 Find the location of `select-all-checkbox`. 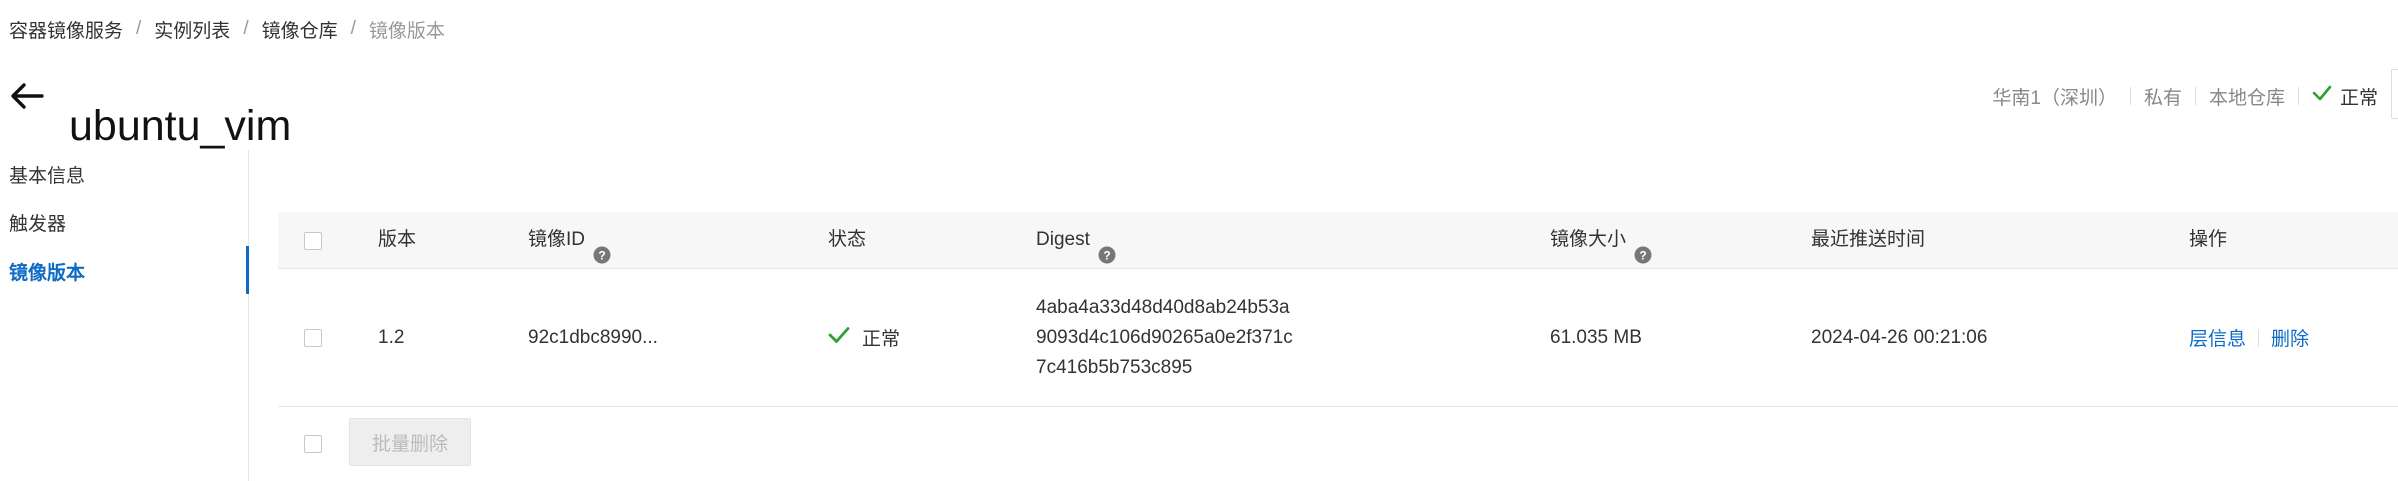

select-all-checkbox is located at coordinates (313, 241).